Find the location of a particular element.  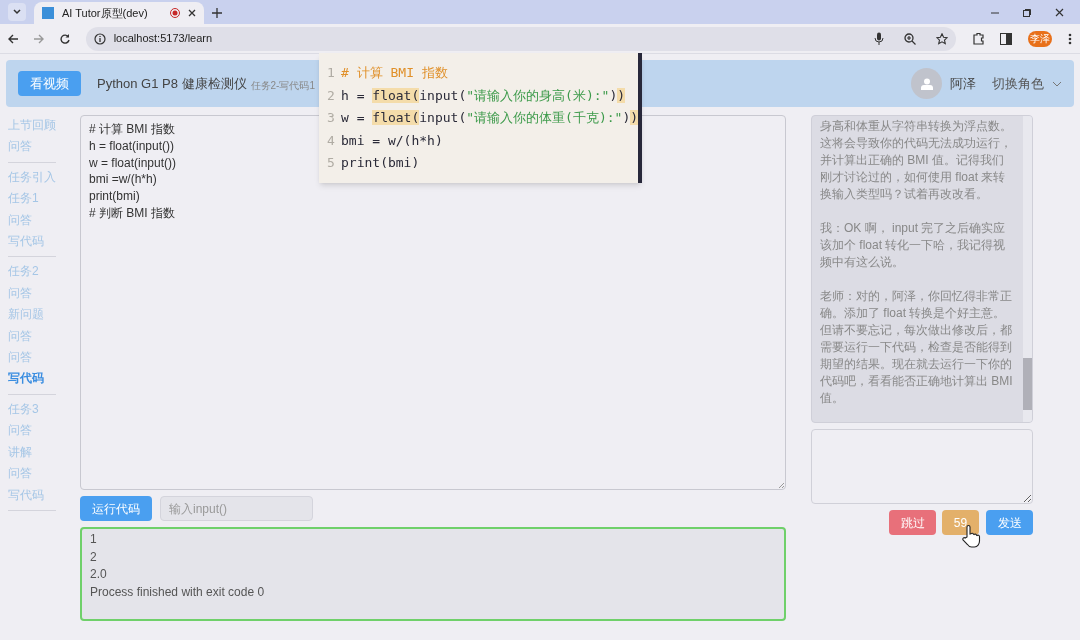

sidebar-item: 新问题 is located at coordinates (32, 315).